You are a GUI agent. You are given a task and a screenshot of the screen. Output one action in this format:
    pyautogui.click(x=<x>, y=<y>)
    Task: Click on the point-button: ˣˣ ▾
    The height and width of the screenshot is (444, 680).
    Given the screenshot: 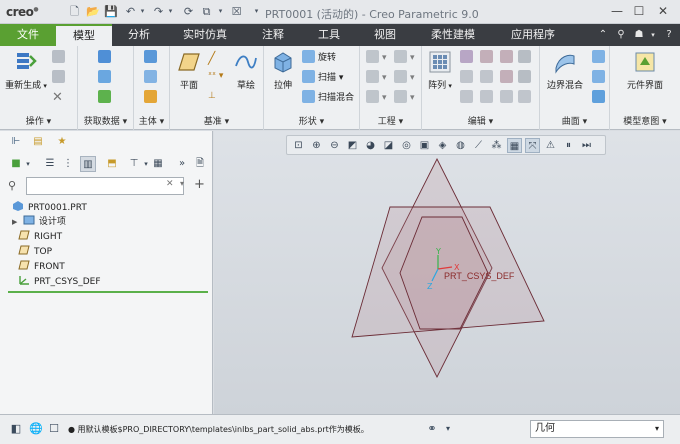 What is the action you would take?
    pyautogui.click(x=215, y=76)
    